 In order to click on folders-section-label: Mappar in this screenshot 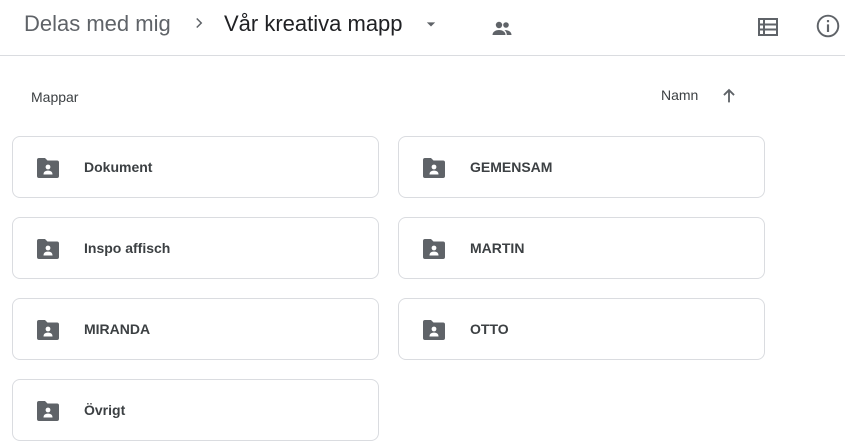, I will do `click(55, 97)`.